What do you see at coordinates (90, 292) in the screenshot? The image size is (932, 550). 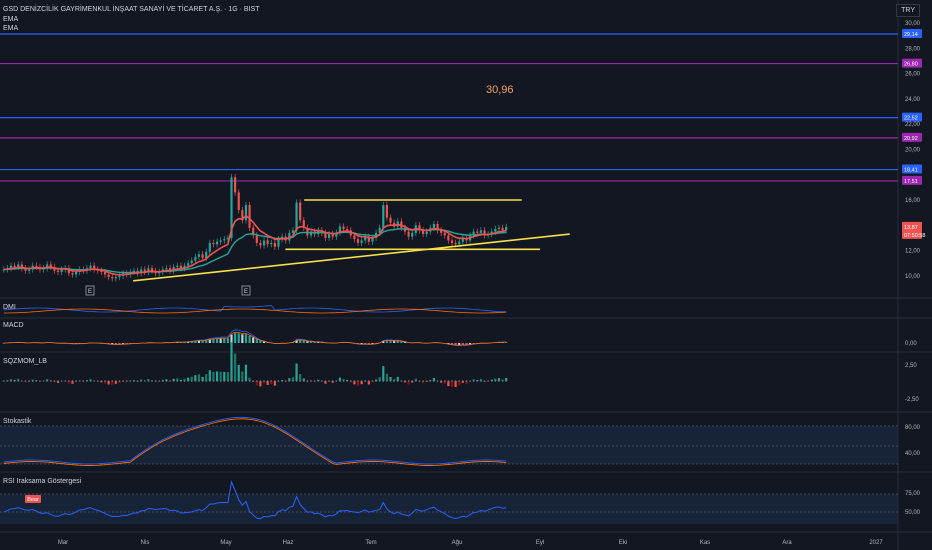 I see `earnings-marker: E` at bounding box center [90, 292].